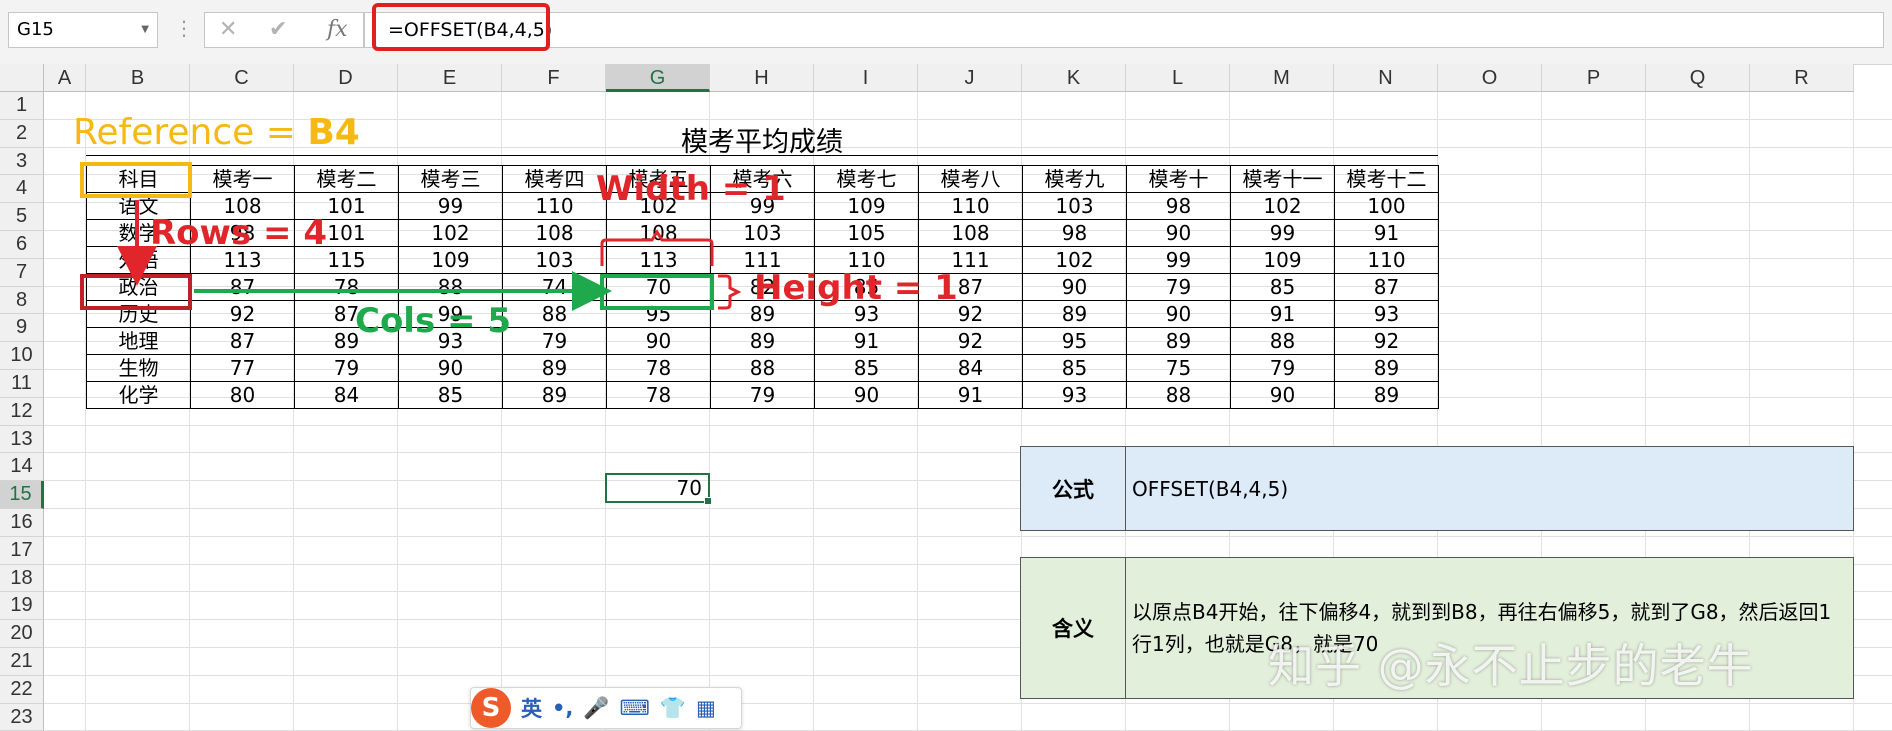  What do you see at coordinates (138, 395) in the screenshot?
I see `subject-cell: 化学` at bounding box center [138, 395].